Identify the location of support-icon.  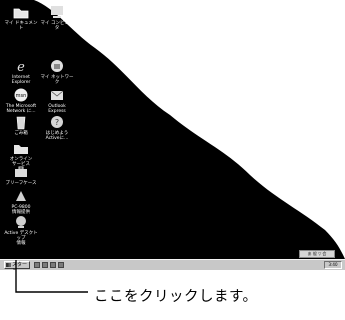
(21, 196).